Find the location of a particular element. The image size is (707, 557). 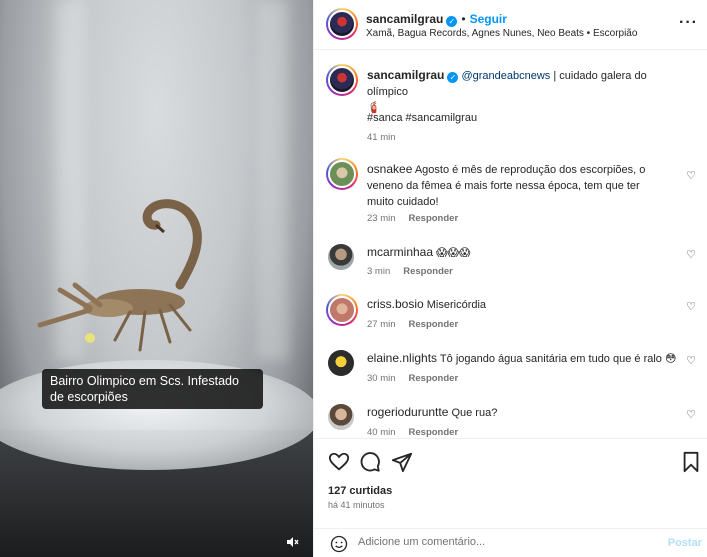

add-comment-bar: Postar is located at coordinates (510, 542).